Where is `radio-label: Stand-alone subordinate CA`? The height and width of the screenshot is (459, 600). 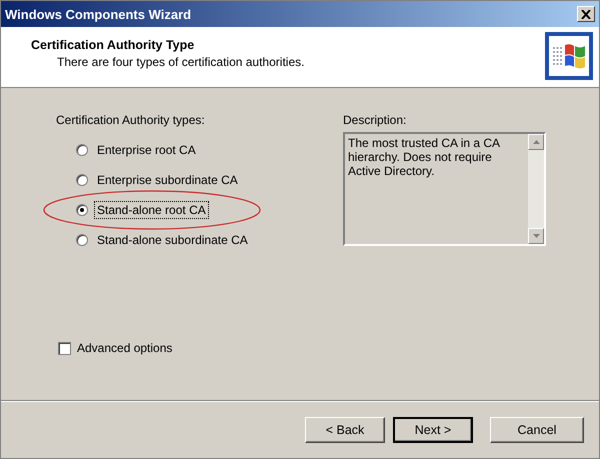 radio-label: Stand-alone subordinate CA is located at coordinates (172, 240).